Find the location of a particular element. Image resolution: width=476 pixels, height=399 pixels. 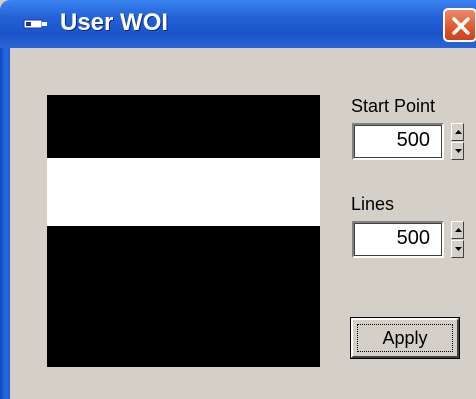

apply-button: Apply is located at coordinates (405, 338).